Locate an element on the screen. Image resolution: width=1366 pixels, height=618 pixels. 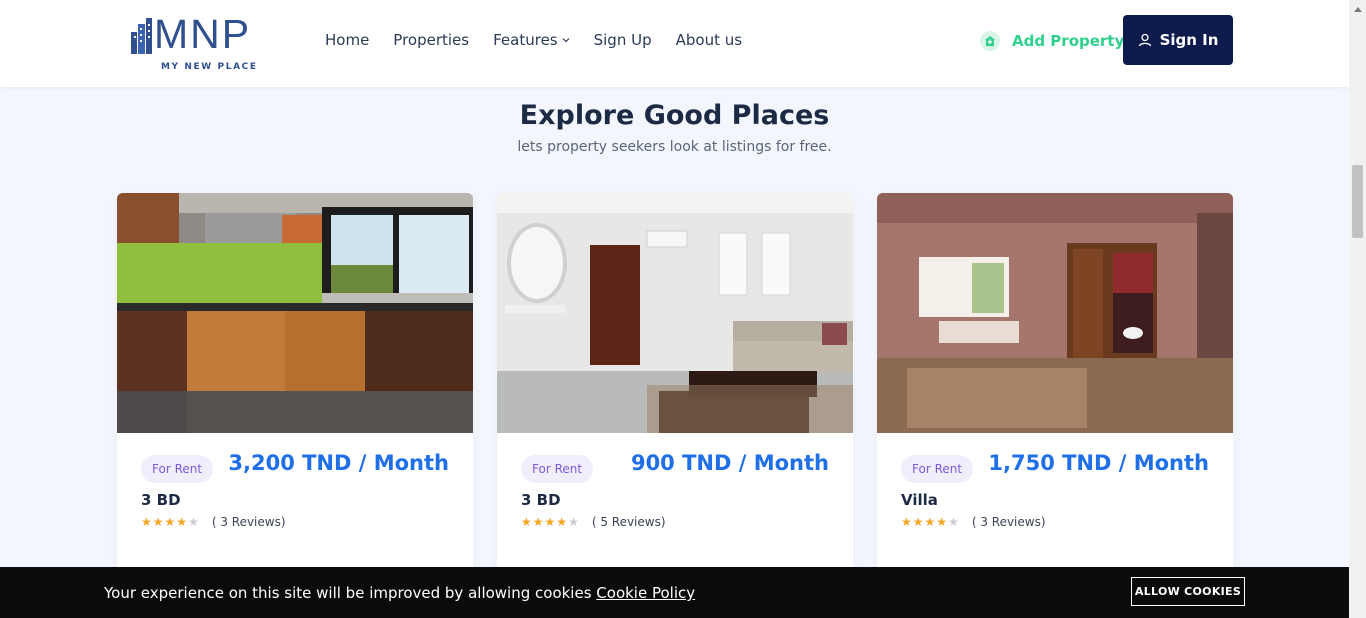
sign-in-button: Sign In is located at coordinates (1178, 40).